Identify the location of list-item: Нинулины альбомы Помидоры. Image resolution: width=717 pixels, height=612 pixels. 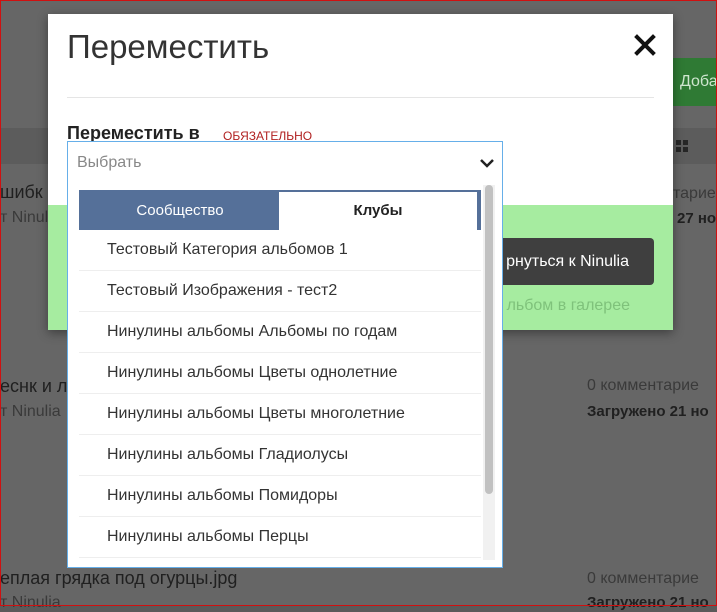
(280, 496).